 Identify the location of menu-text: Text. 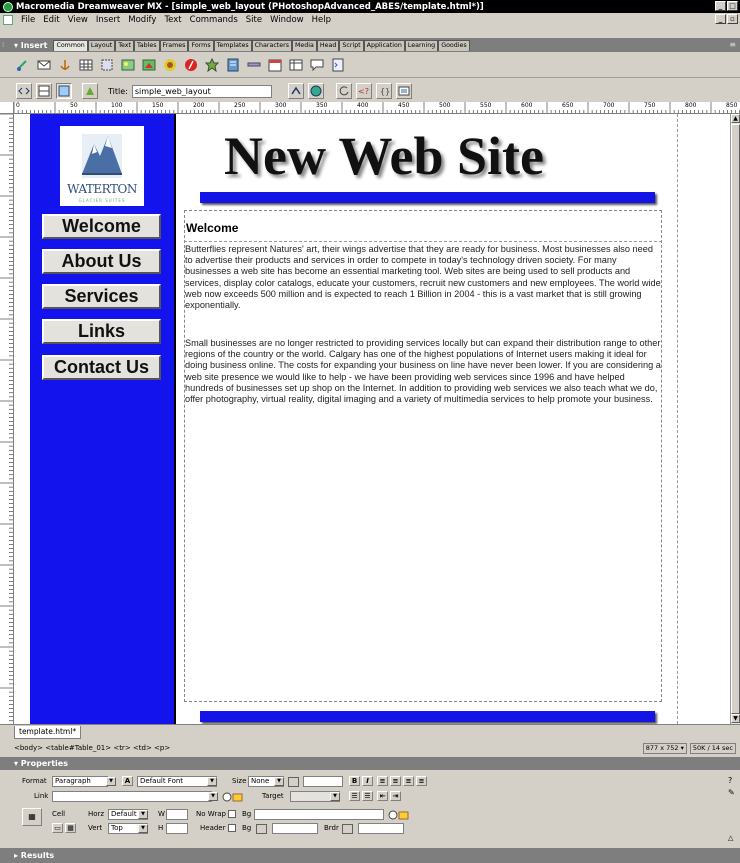
(172, 20).